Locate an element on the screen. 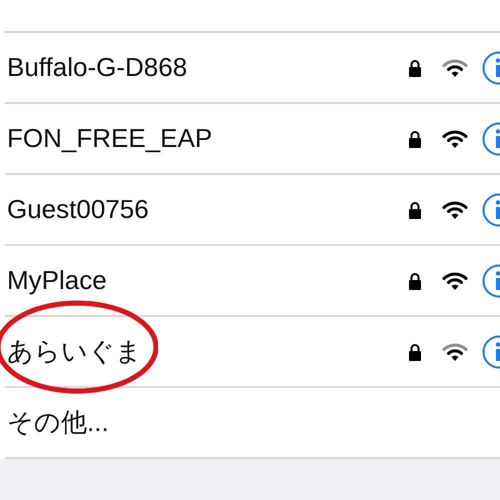 The image size is (500, 500). network-name: MyPlace is located at coordinates (56, 280).